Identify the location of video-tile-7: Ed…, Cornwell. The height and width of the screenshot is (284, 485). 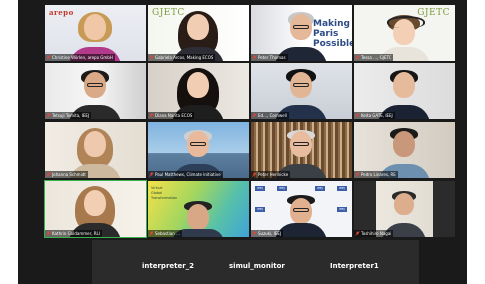
(301, 91).